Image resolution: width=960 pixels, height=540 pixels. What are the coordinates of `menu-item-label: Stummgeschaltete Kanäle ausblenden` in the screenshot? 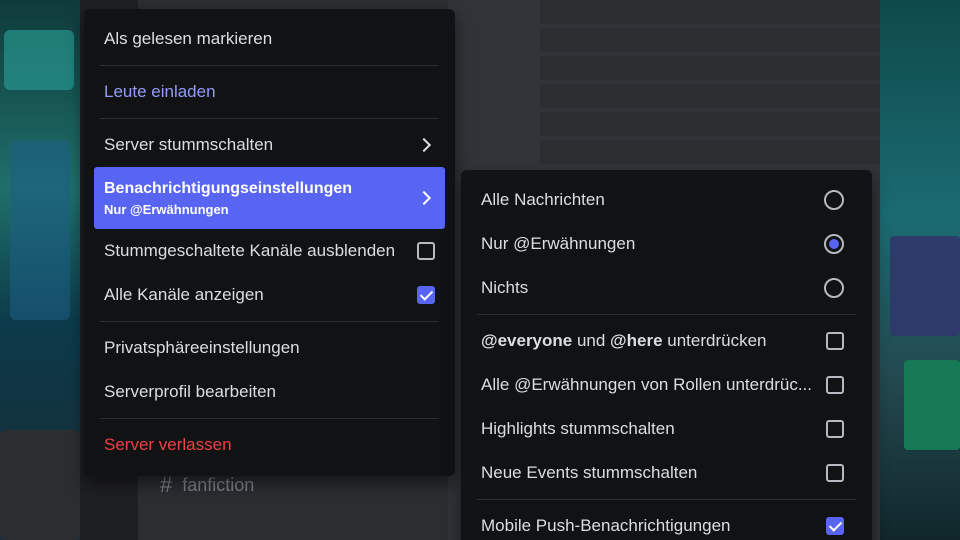 It's located at (250, 250).